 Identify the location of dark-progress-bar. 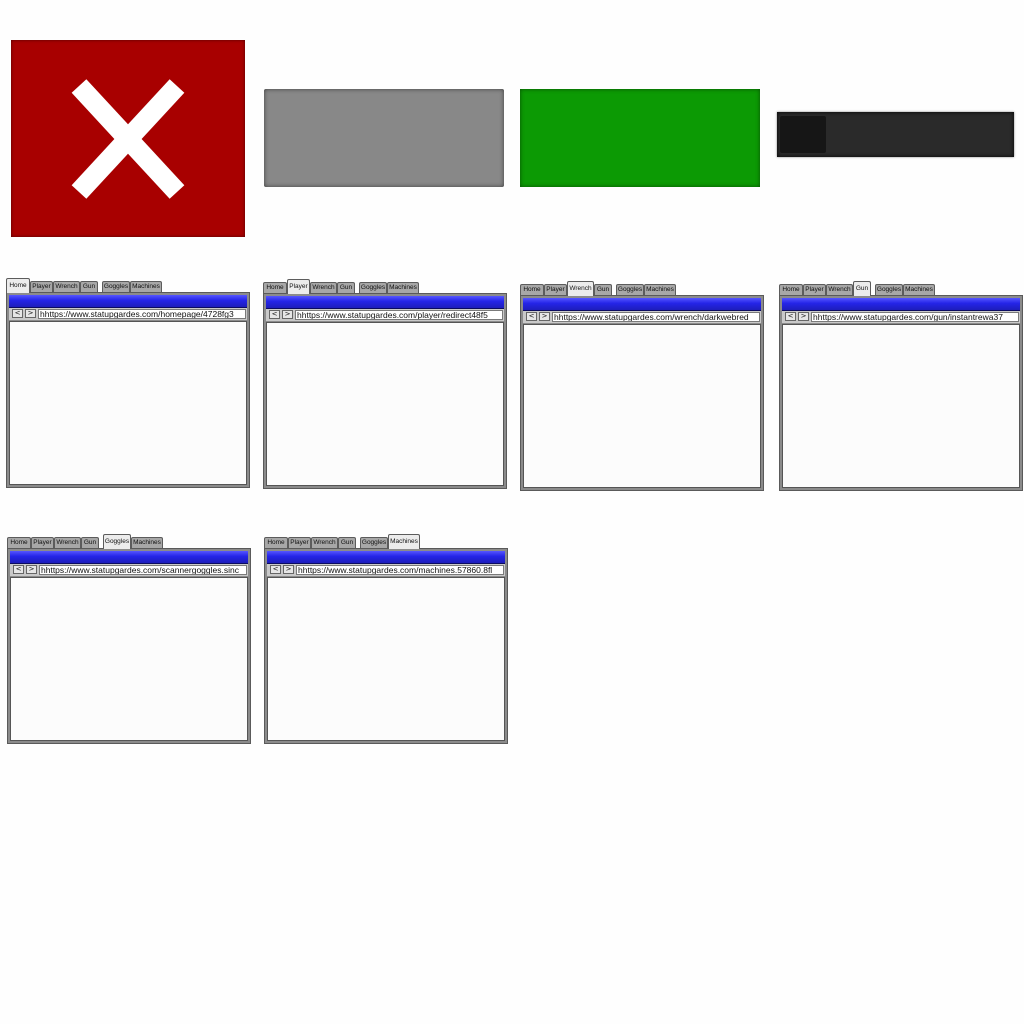
(895, 134).